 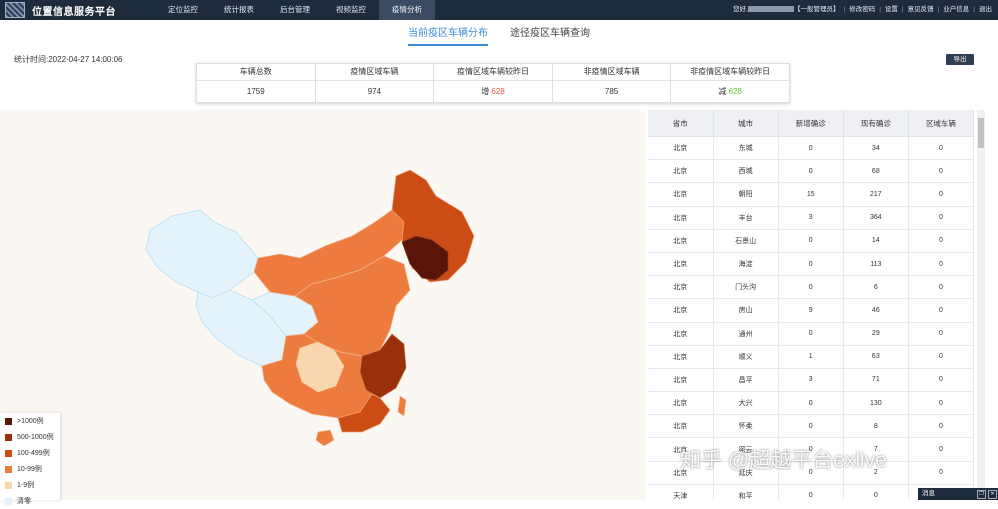 What do you see at coordinates (876, 310) in the screenshot?
I see `table-cell: 46` at bounding box center [876, 310].